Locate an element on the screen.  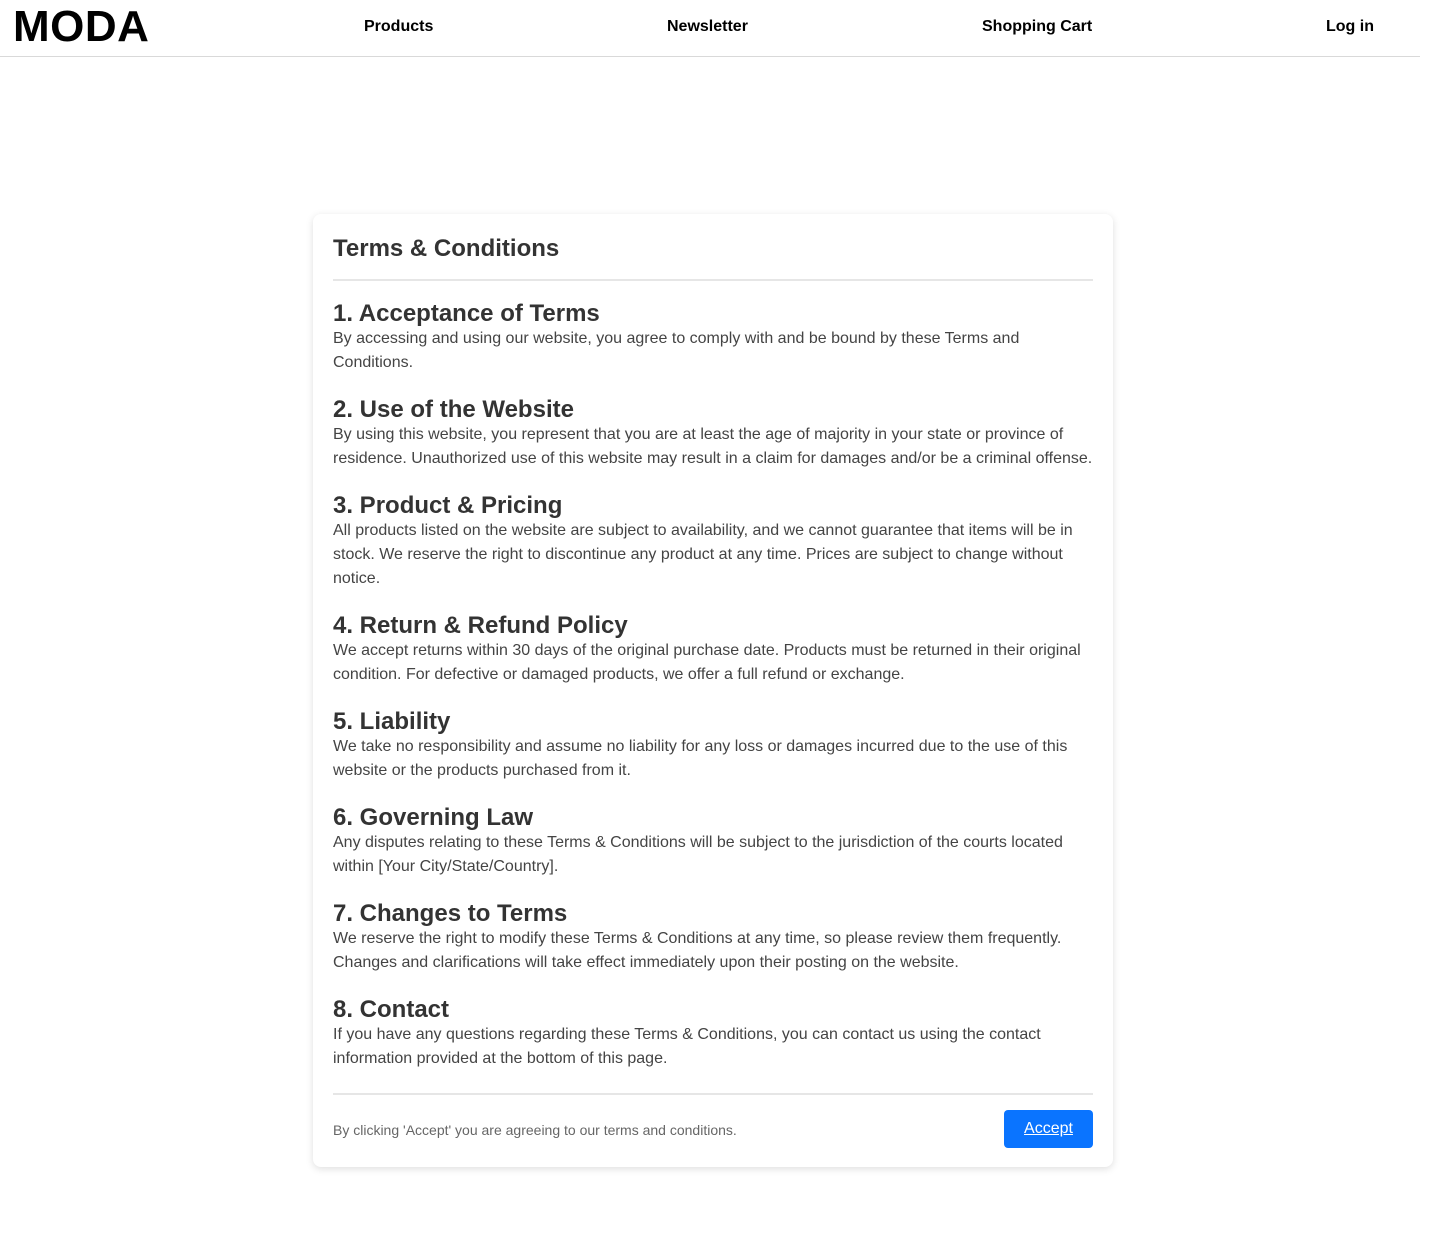
section-heading: 6. Governing Law is located at coordinates (433, 817).